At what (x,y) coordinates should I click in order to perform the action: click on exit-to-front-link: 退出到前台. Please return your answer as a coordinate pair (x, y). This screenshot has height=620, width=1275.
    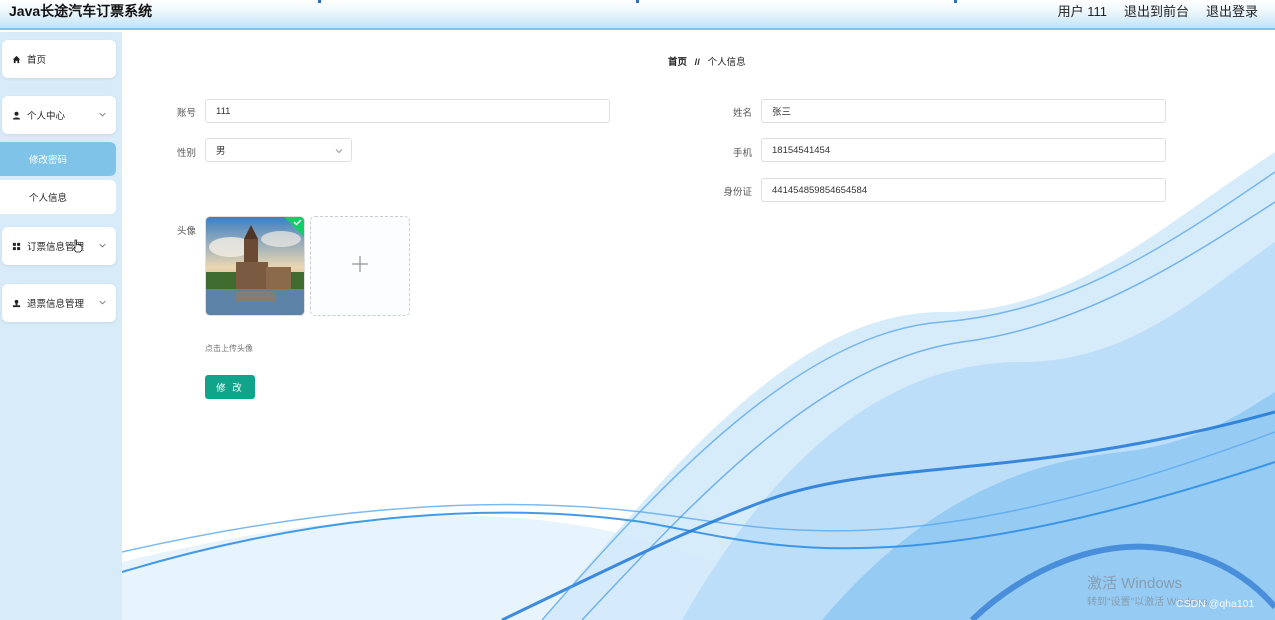
    Looking at the image, I should click on (1156, 10).